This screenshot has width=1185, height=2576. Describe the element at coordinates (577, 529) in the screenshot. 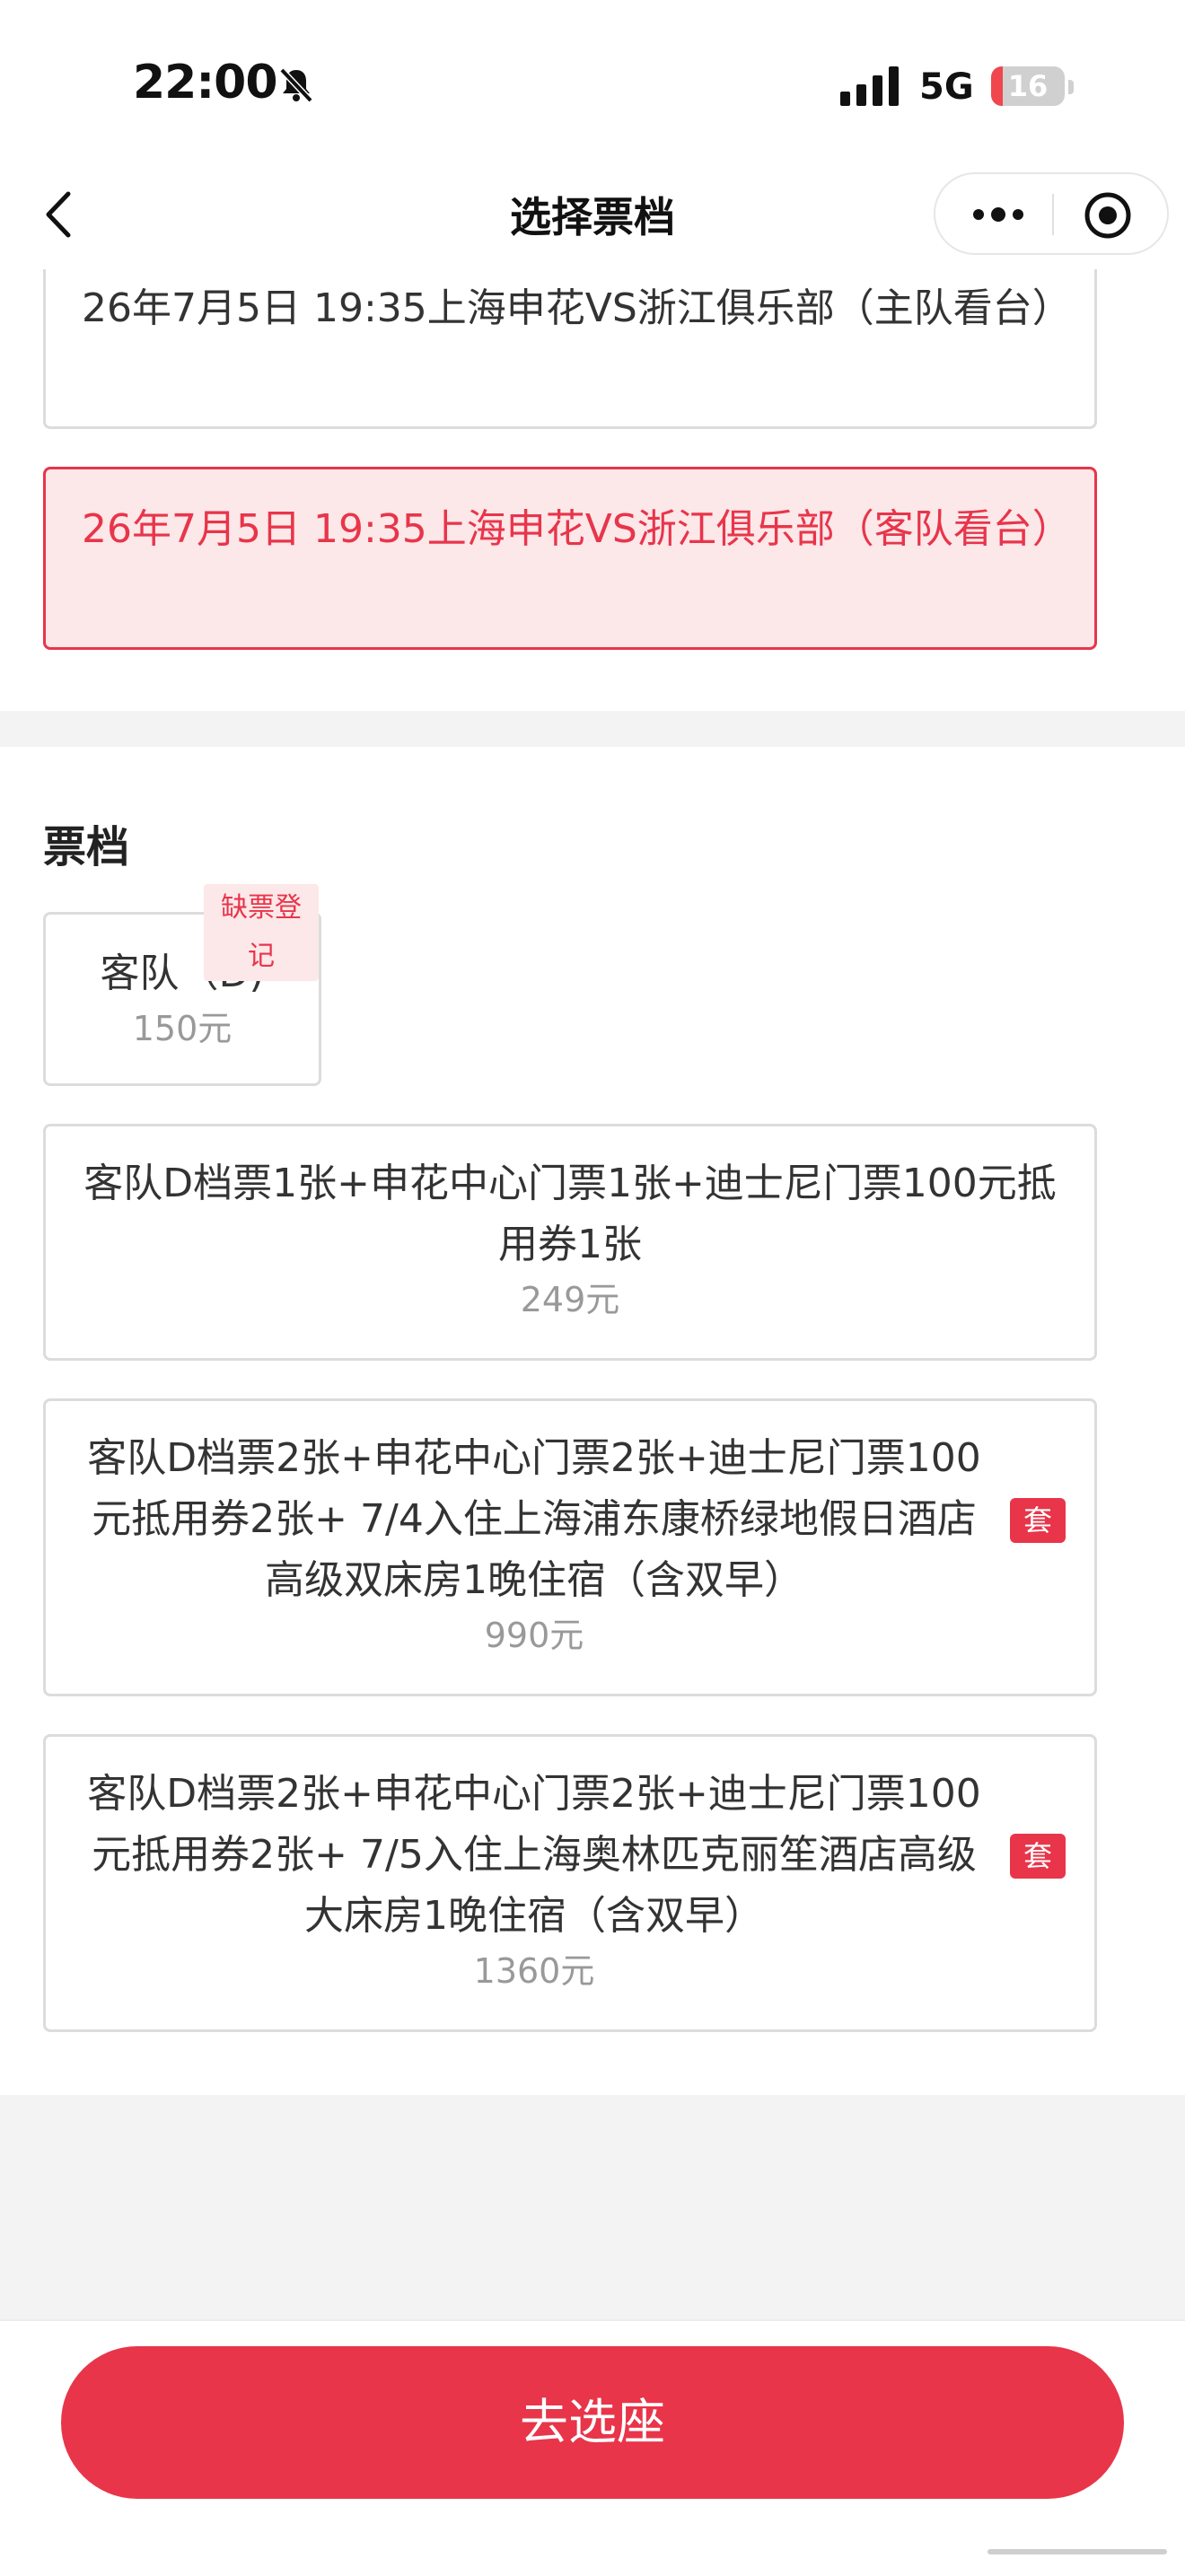

I see `match-option-label: 26年7月5日 19:35上海申花VS浙江俱乐部（客队看台）` at that location.